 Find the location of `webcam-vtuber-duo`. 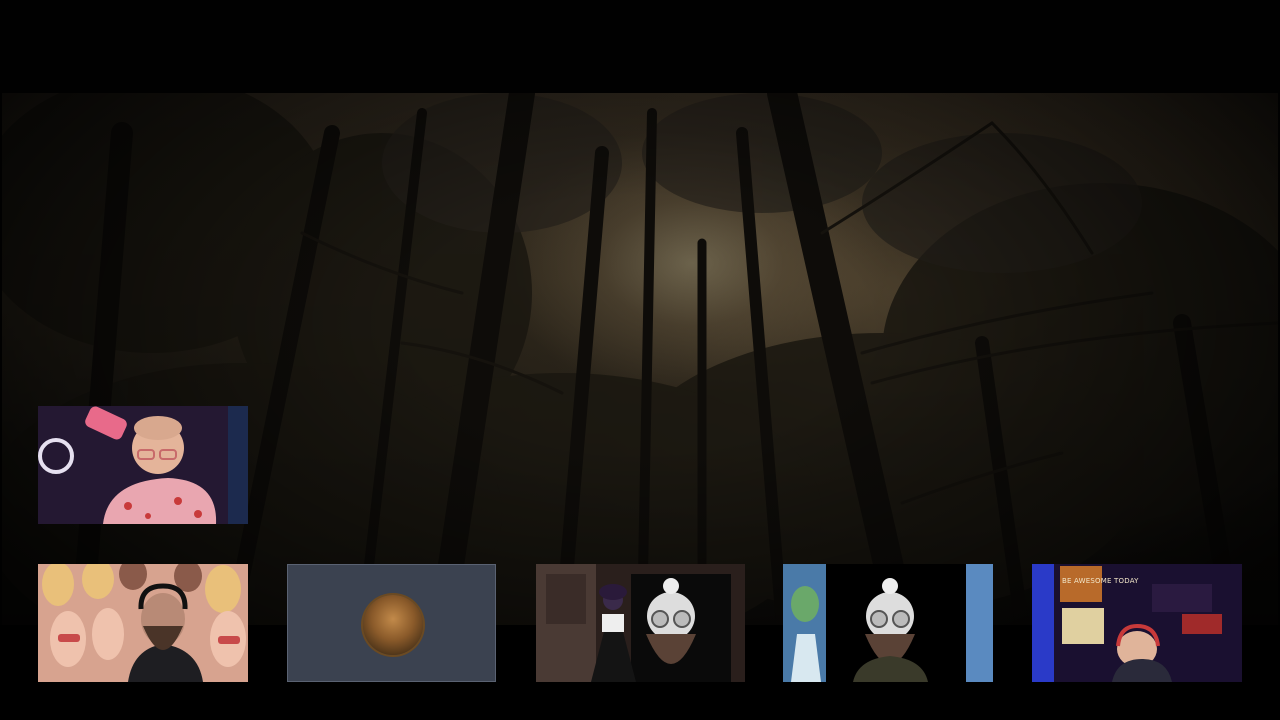

webcam-vtuber-duo is located at coordinates (640, 623).